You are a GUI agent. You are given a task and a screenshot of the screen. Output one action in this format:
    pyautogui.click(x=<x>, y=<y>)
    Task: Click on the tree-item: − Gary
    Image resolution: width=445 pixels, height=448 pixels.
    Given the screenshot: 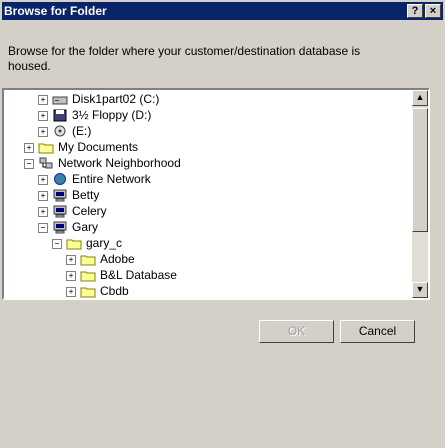 What is the action you would take?
    pyautogui.click(x=68, y=227)
    